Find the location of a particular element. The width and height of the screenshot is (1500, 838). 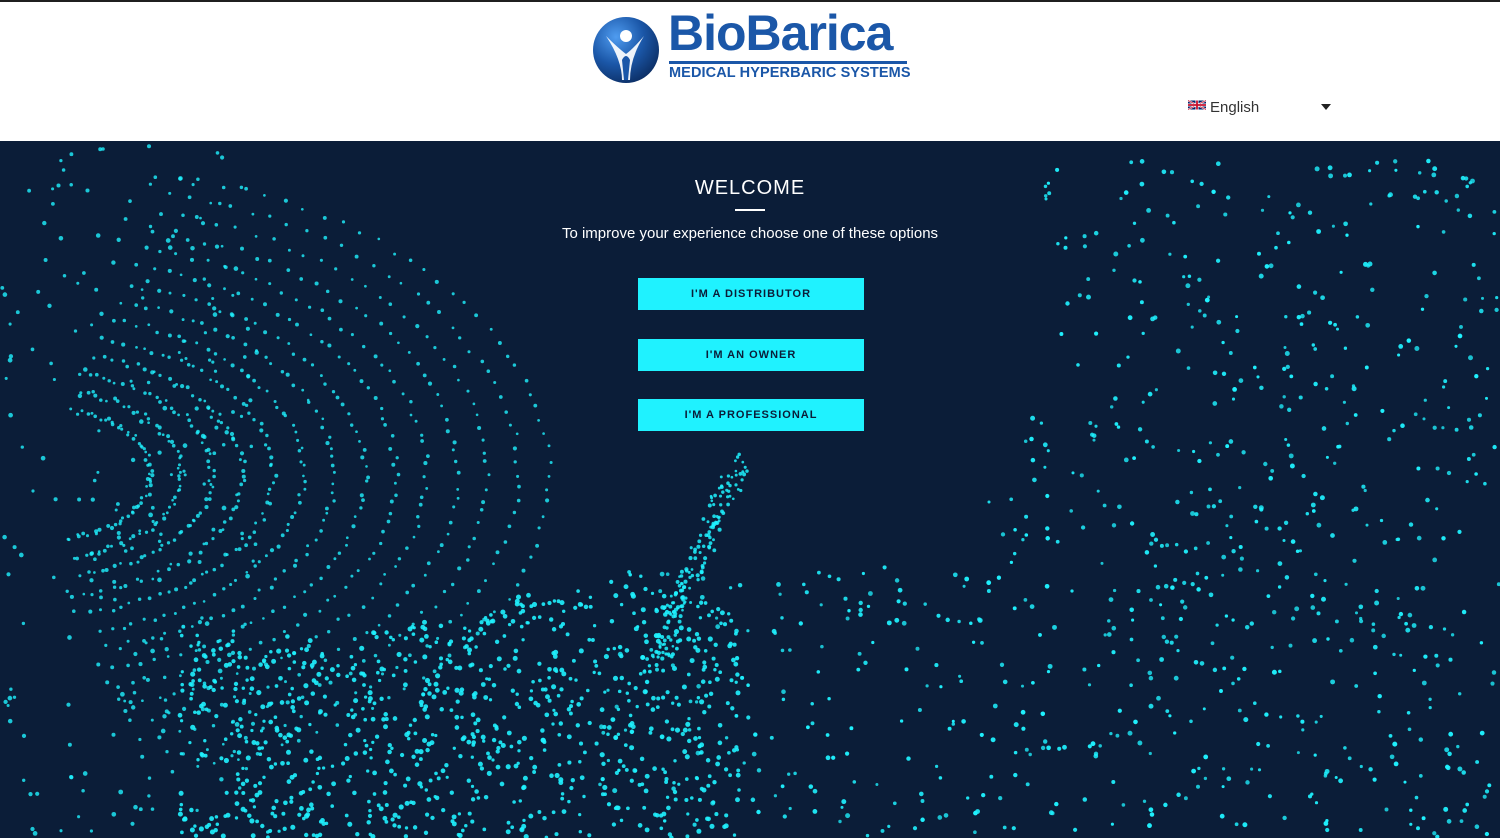

owner-button: I'M AN OWNER is located at coordinates (751, 355).